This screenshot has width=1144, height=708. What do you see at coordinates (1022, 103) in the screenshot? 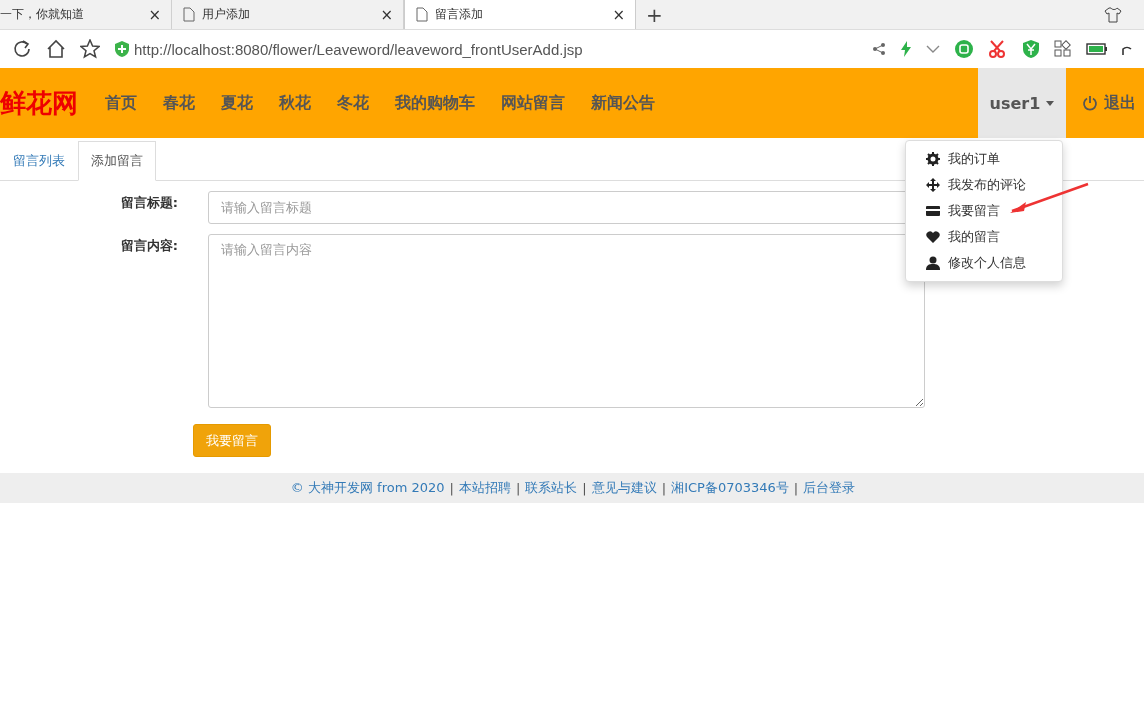
I see `user-menu-toggle: user1` at bounding box center [1022, 103].